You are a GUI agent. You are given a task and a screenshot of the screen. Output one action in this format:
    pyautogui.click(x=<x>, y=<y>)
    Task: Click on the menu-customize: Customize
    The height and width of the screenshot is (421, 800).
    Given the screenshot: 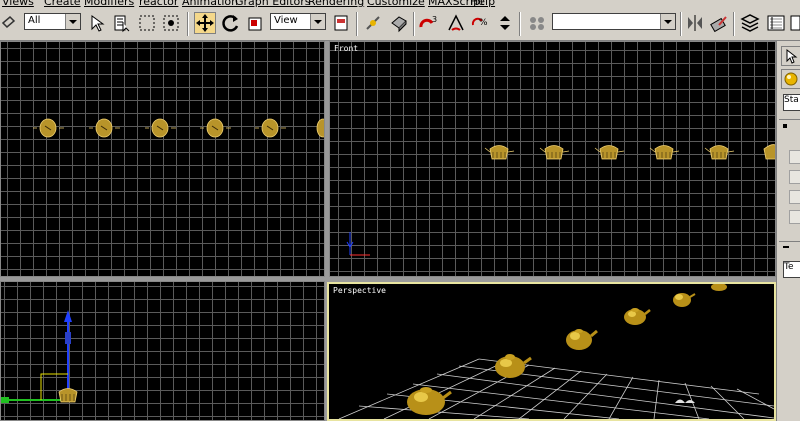 What is the action you would take?
    pyautogui.click(x=396, y=4)
    